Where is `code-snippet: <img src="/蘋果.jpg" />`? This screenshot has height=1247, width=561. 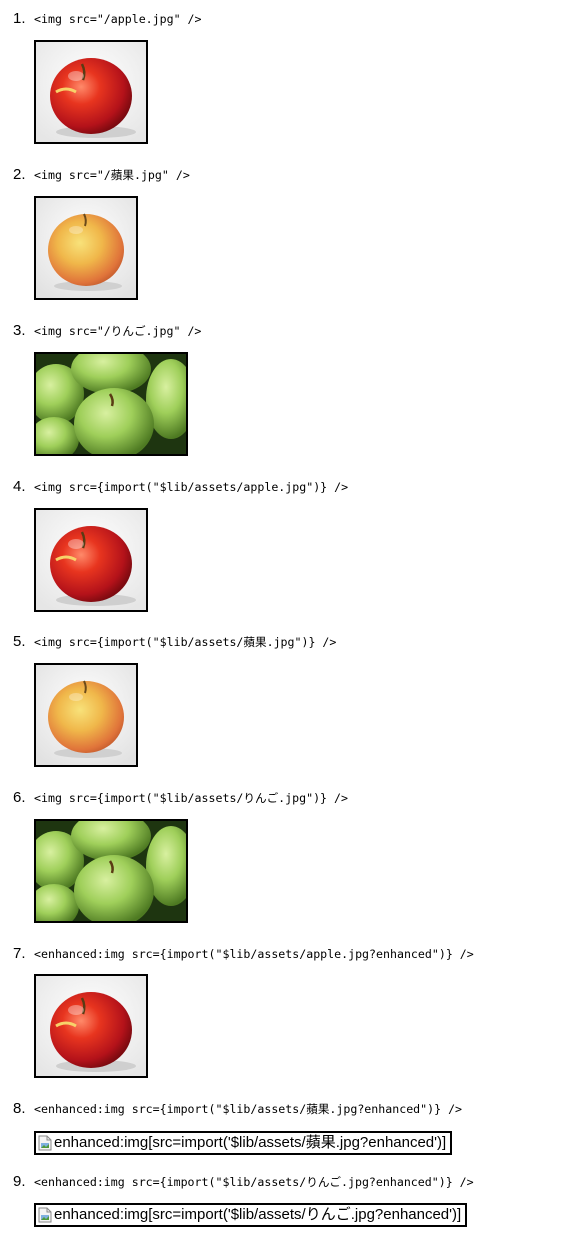
code-snippet: <img src="/蘋果.jpg" /> is located at coordinates (112, 175).